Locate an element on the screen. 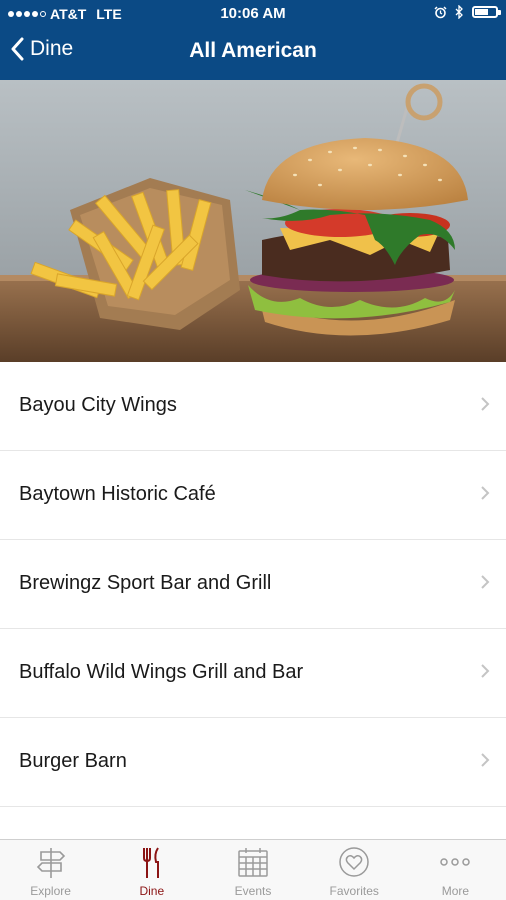 This screenshot has width=506, height=900. tab-bar: Explore Dine Events Favorites More is located at coordinates (253, 869).